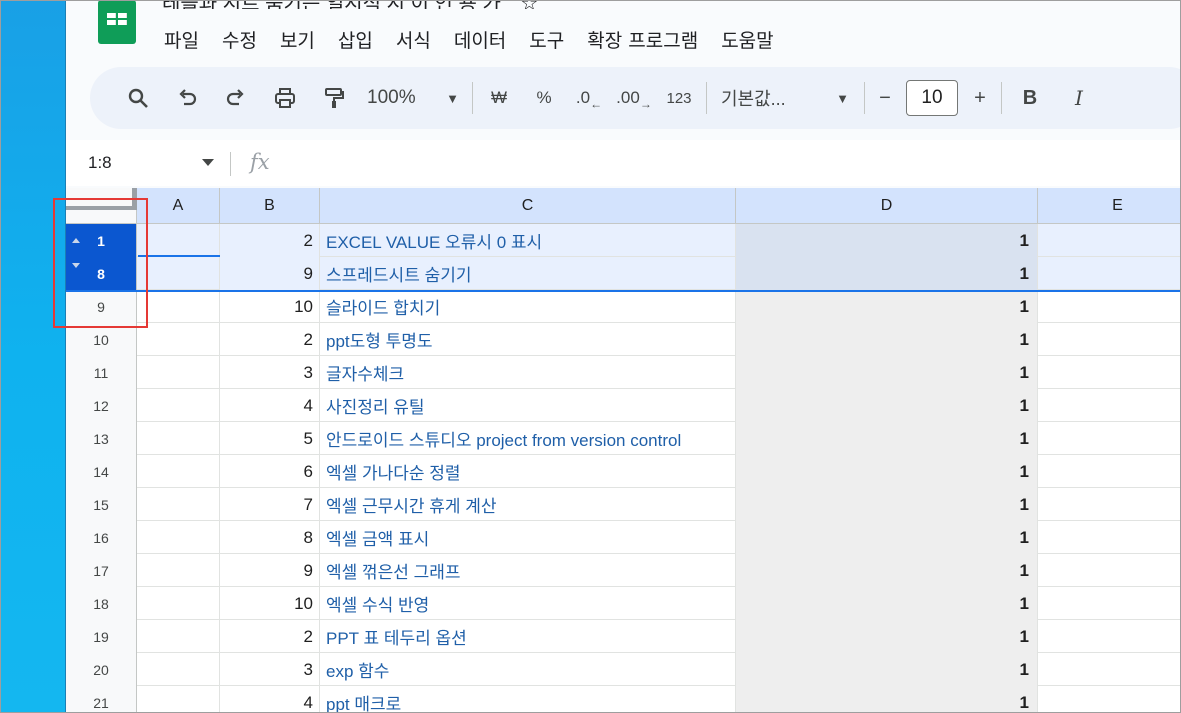 The width and height of the screenshot is (1181, 713). What do you see at coordinates (1109, 206) in the screenshot?
I see `column-header-e: E` at bounding box center [1109, 206].